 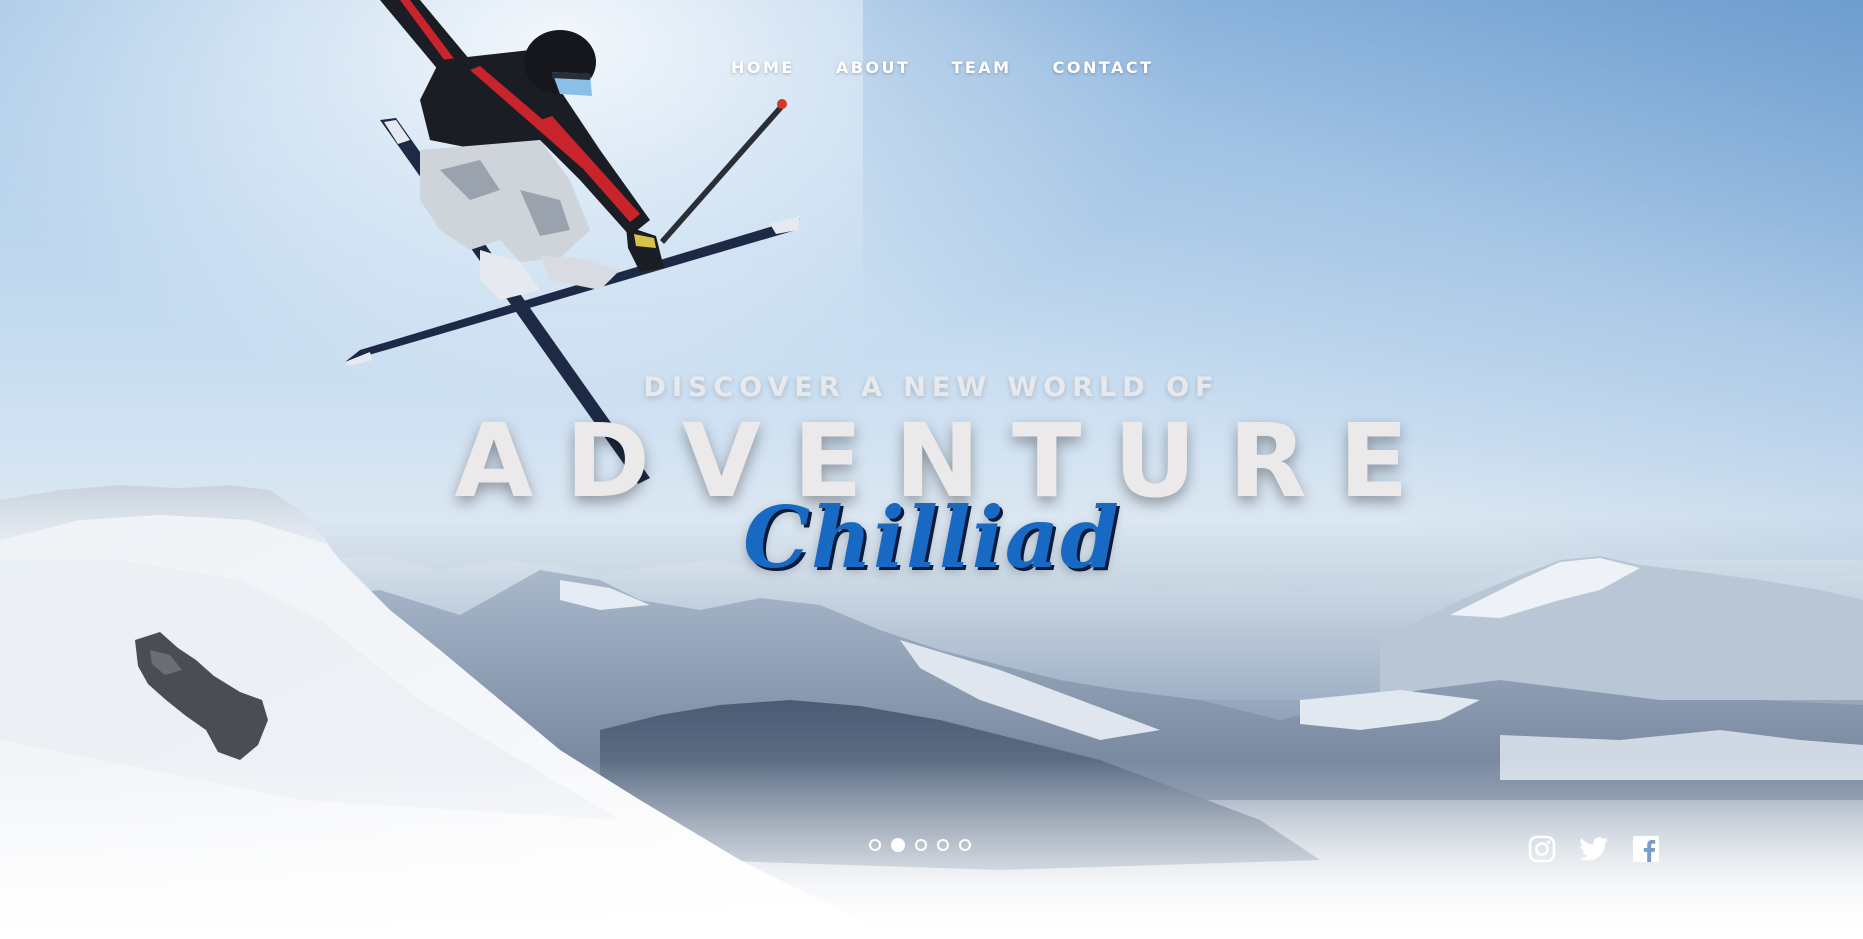 What do you see at coordinates (931, 387) in the screenshot?
I see `hero-kicker: DISCOVER A NEW WORLD OF` at bounding box center [931, 387].